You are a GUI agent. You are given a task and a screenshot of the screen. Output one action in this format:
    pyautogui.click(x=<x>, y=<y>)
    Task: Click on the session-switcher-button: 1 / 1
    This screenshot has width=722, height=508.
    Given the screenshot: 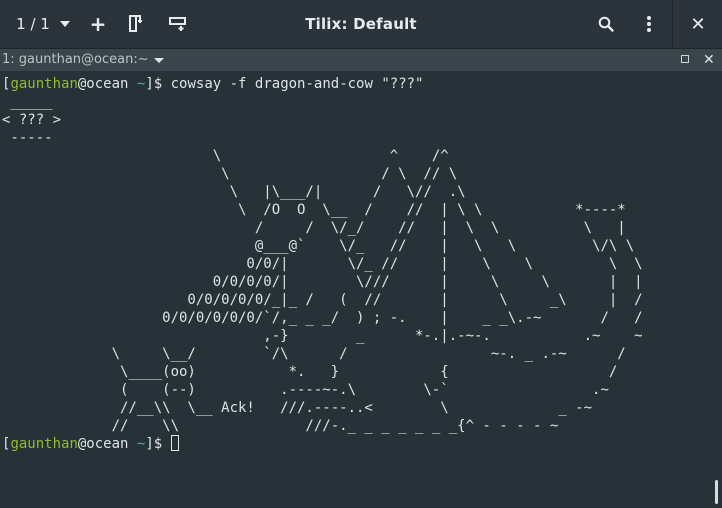 What is the action you would take?
    pyautogui.click(x=43, y=24)
    